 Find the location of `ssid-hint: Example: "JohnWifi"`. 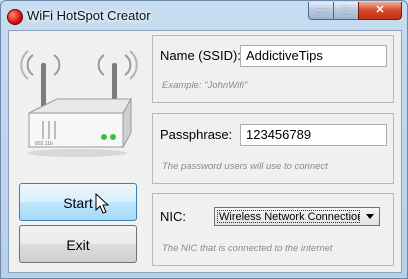

ssid-hint: Example: "JohnWifi" is located at coordinates (205, 85).